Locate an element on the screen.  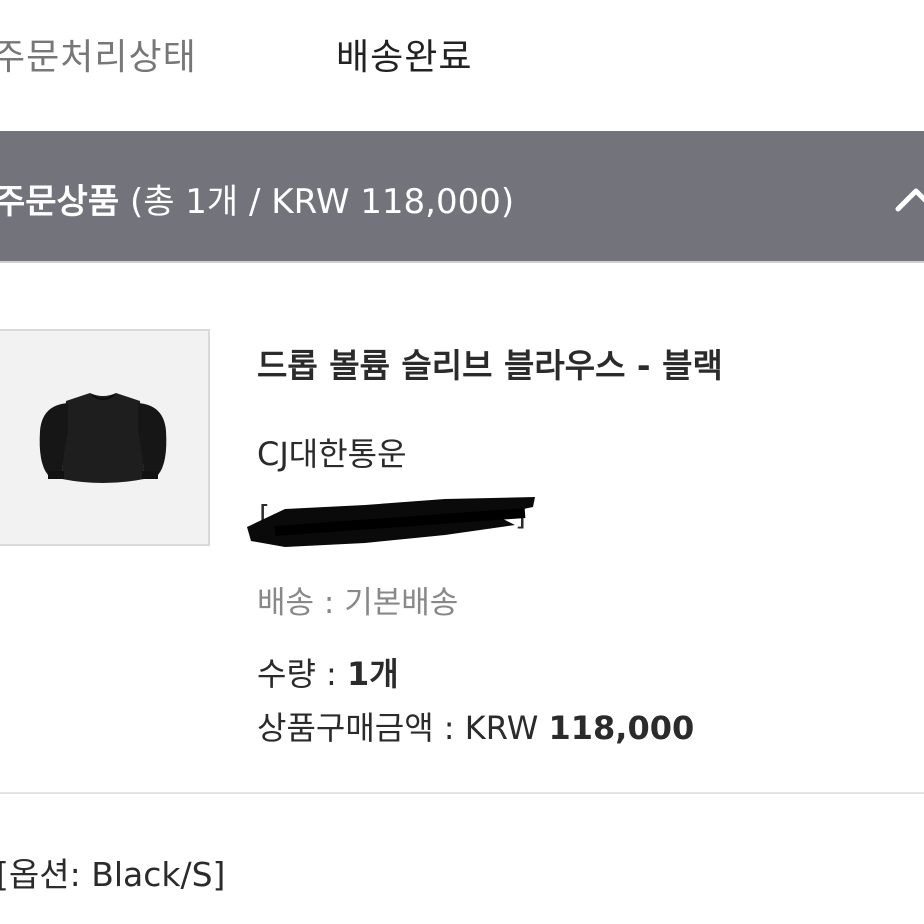
order-items-title: 주문상품 (총 1개 / KRW 118,000) is located at coordinates (257, 198).